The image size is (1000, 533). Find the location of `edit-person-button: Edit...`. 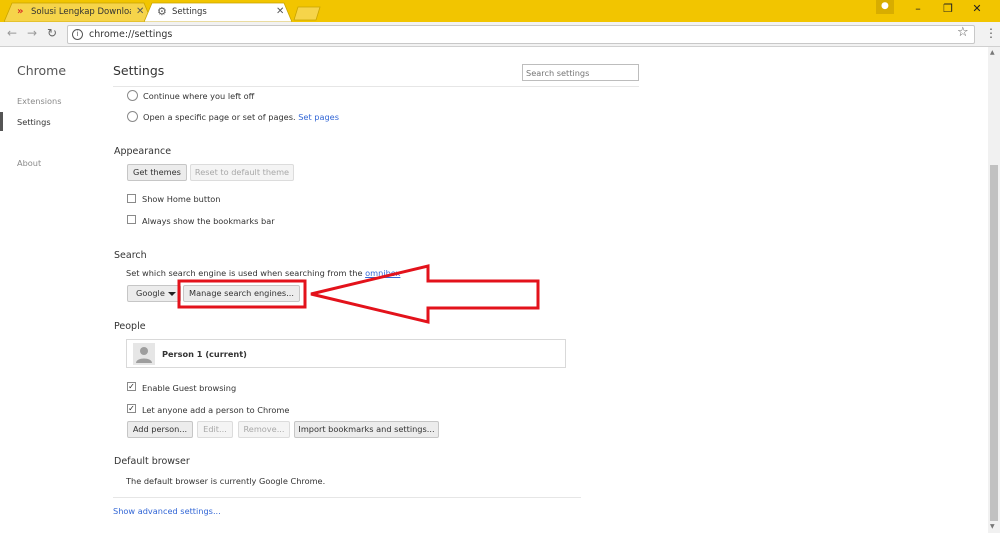

edit-person-button: Edit... is located at coordinates (215, 429).